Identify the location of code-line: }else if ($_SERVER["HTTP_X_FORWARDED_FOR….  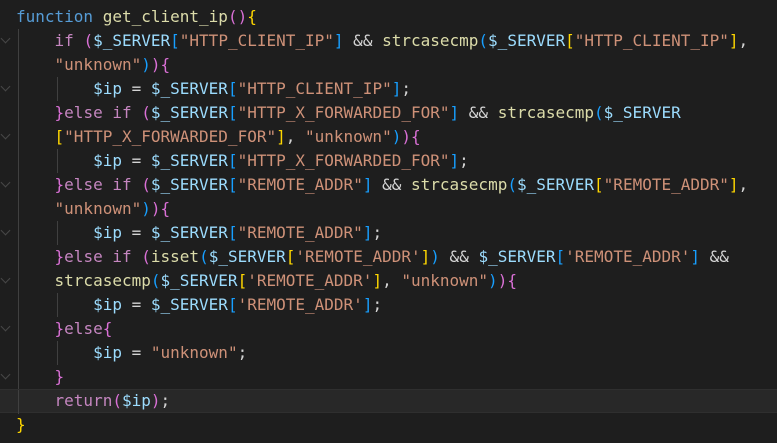
(388, 113).